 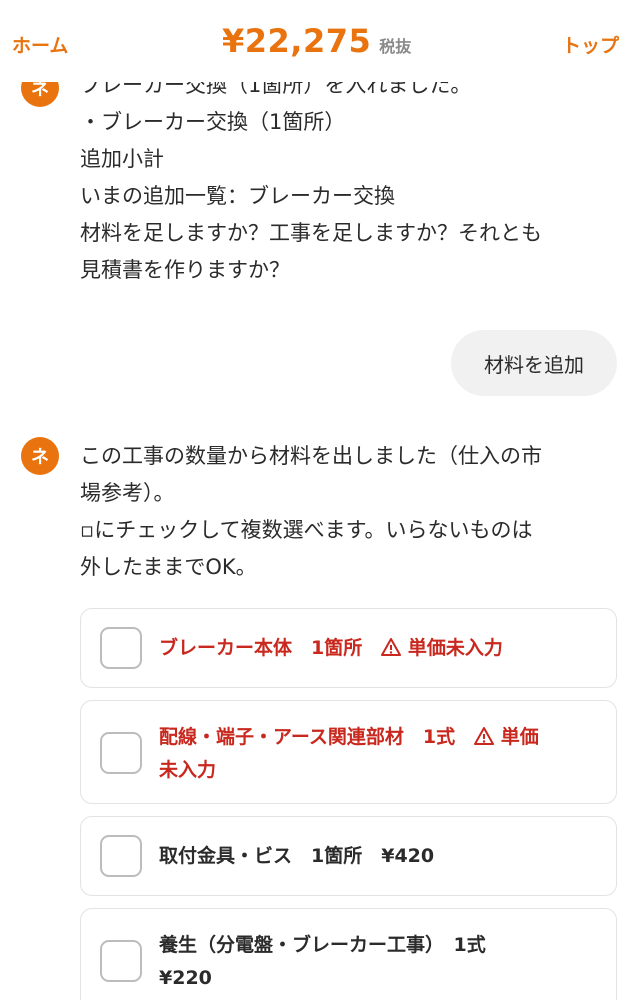 What do you see at coordinates (297, 41) in the screenshot?
I see `total-price: ¥22,275` at bounding box center [297, 41].